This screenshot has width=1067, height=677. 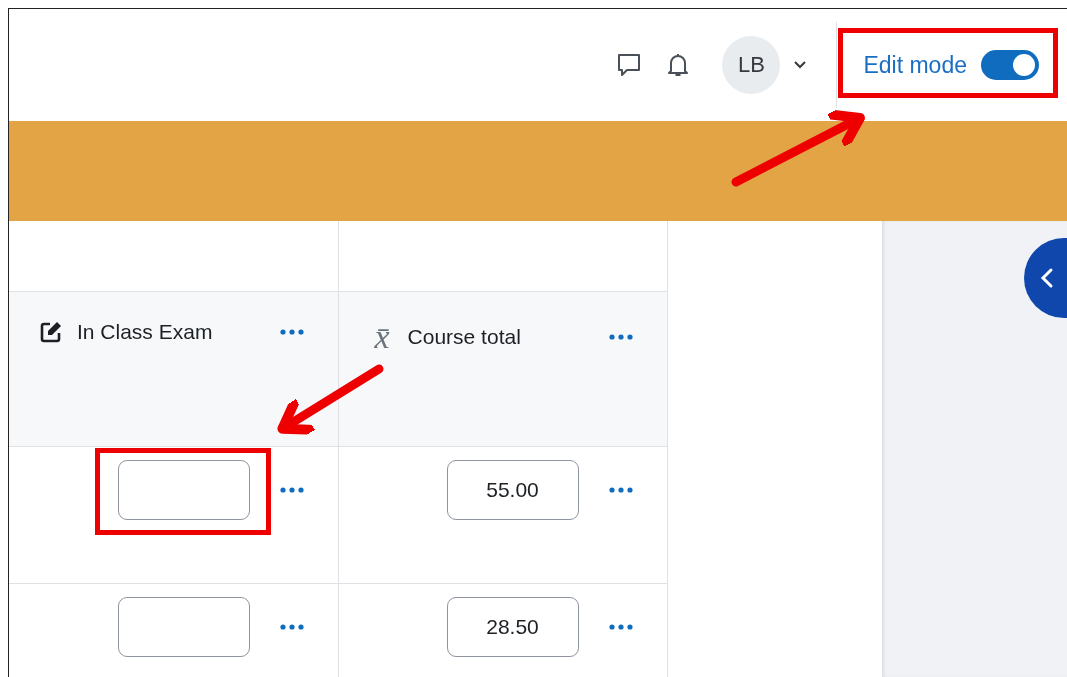 I want to click on mean-symbol: x̄, so click(x=382, y=336).